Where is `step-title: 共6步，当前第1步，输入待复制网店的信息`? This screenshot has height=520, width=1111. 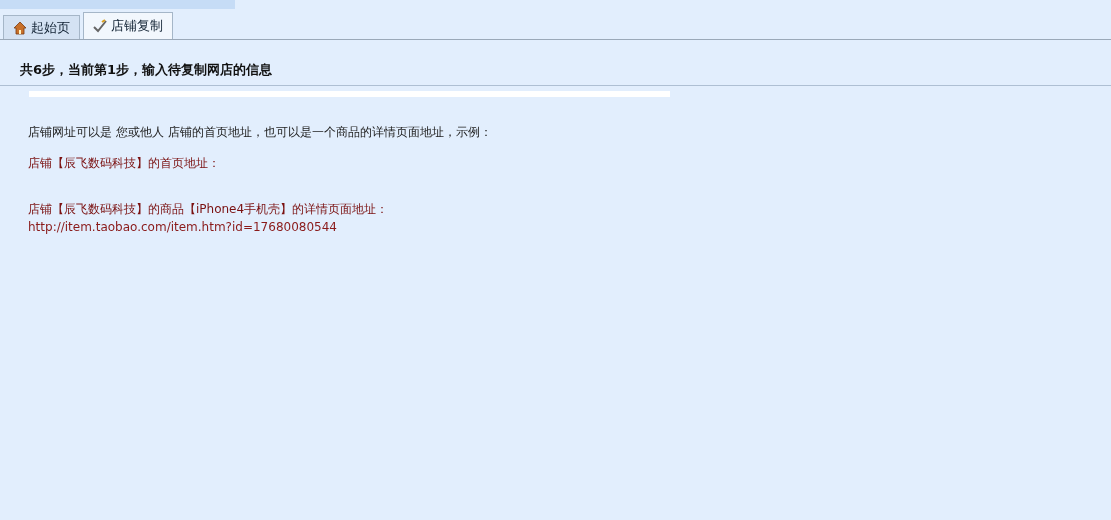 step-title: 共6步，当前第1步，输入待复制网店的信息 is located at coordinates (146, 69).